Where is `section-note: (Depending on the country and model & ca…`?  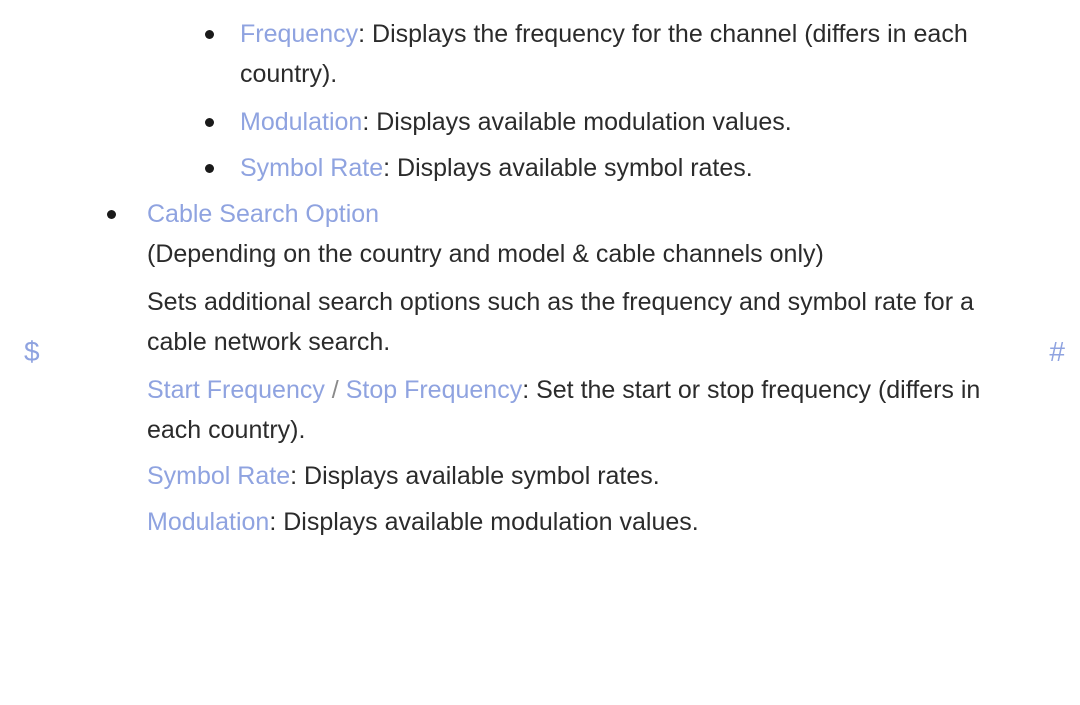 section-note: (Depending on the country and model & ca… is located at coordinates (485, 254).